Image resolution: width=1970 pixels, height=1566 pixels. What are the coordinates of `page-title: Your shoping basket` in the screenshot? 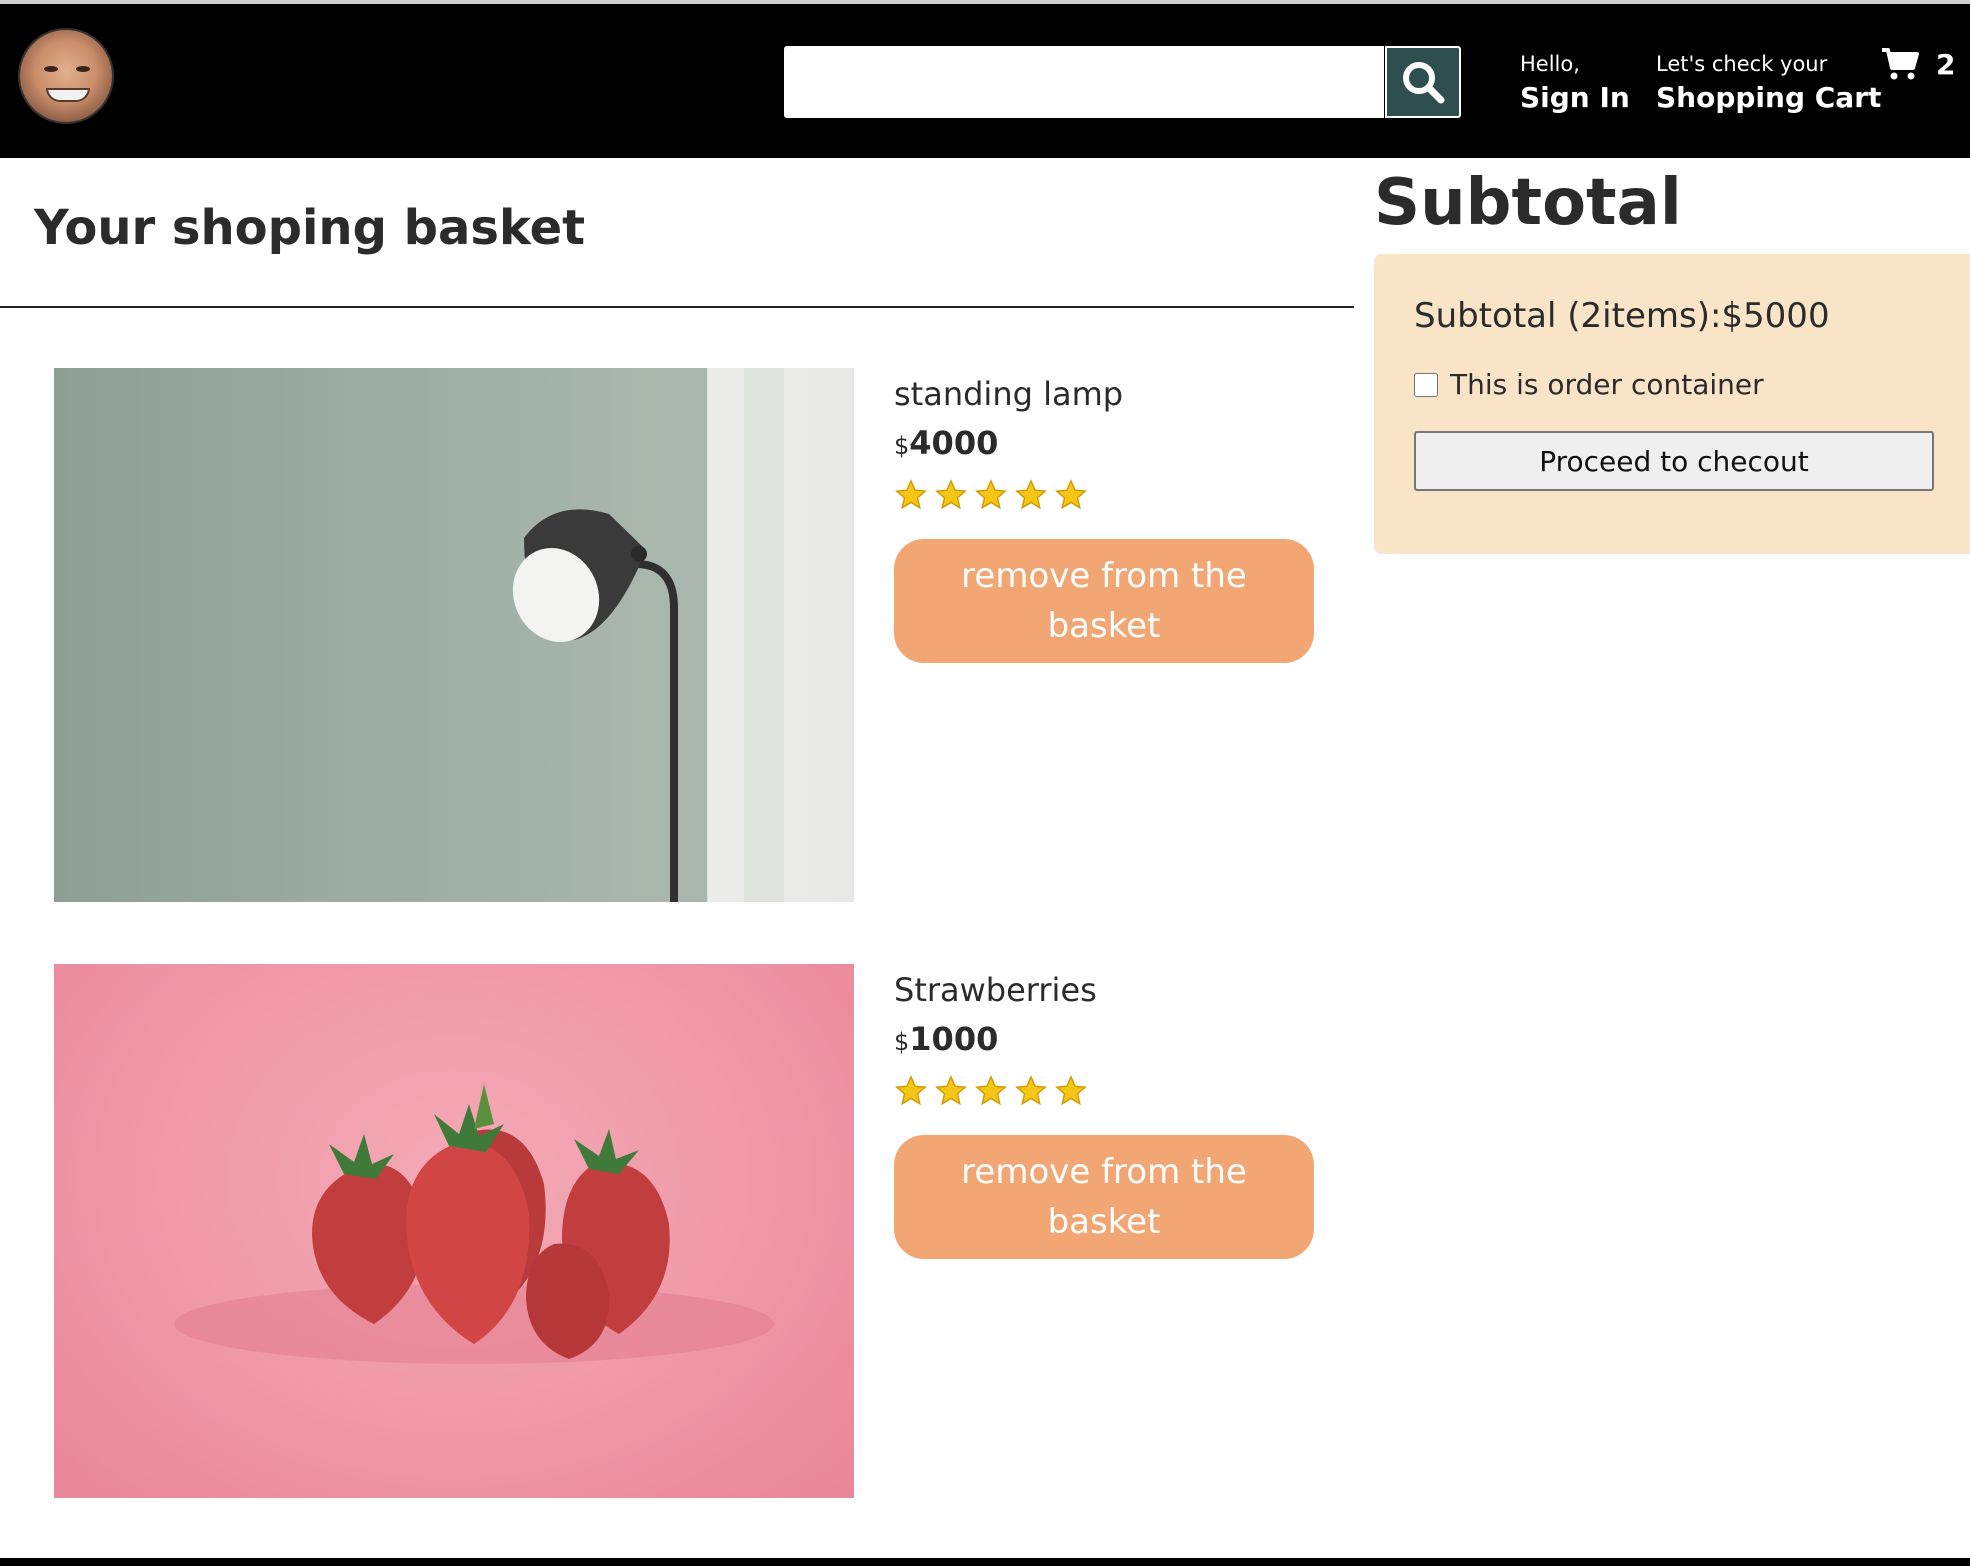 It's located at (310, 228).